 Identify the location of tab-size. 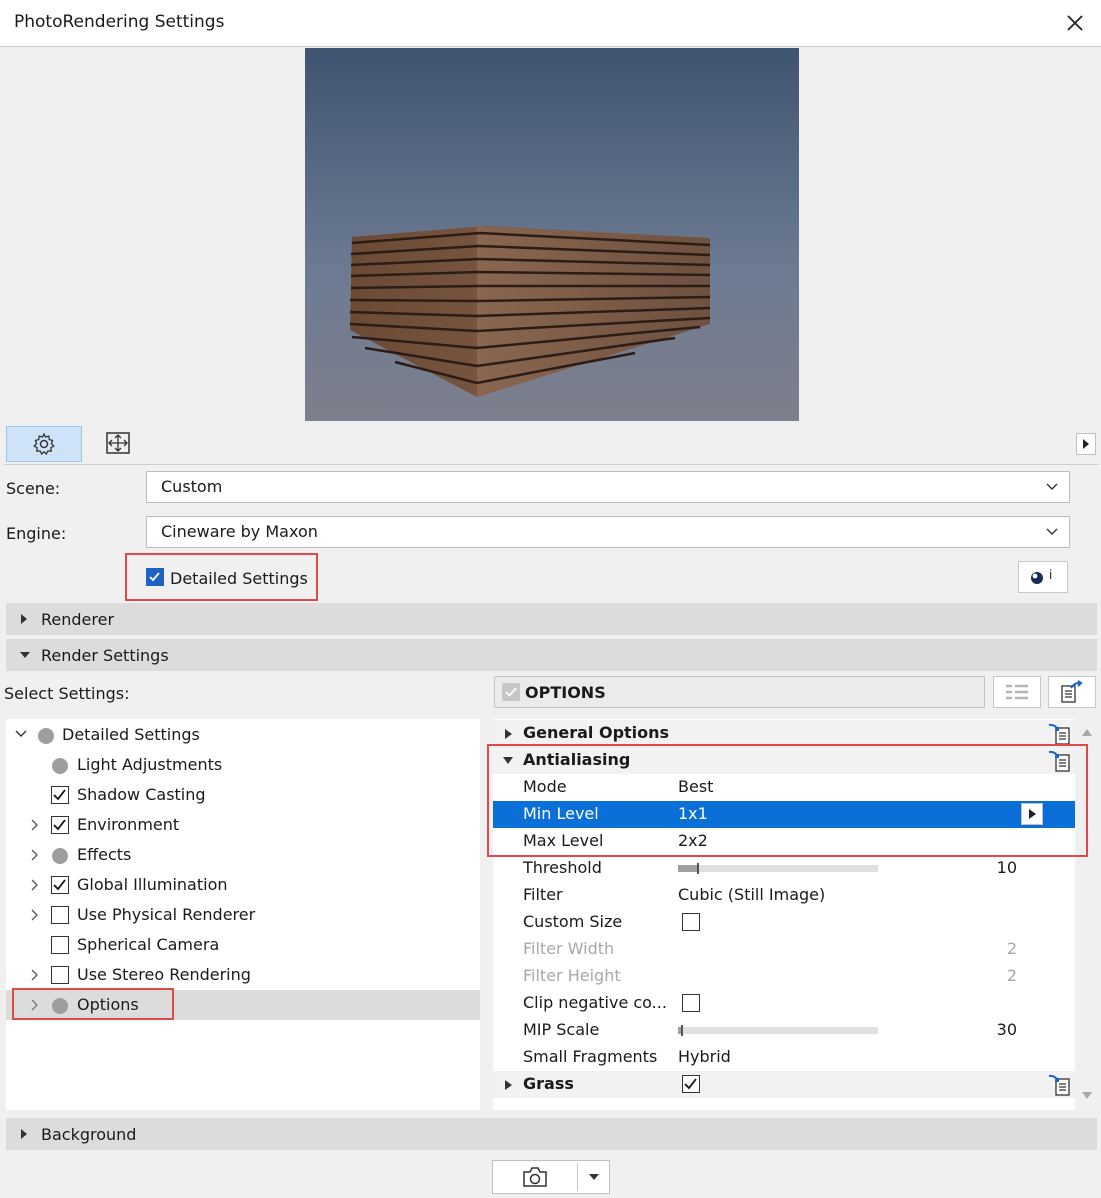
(118, 443).